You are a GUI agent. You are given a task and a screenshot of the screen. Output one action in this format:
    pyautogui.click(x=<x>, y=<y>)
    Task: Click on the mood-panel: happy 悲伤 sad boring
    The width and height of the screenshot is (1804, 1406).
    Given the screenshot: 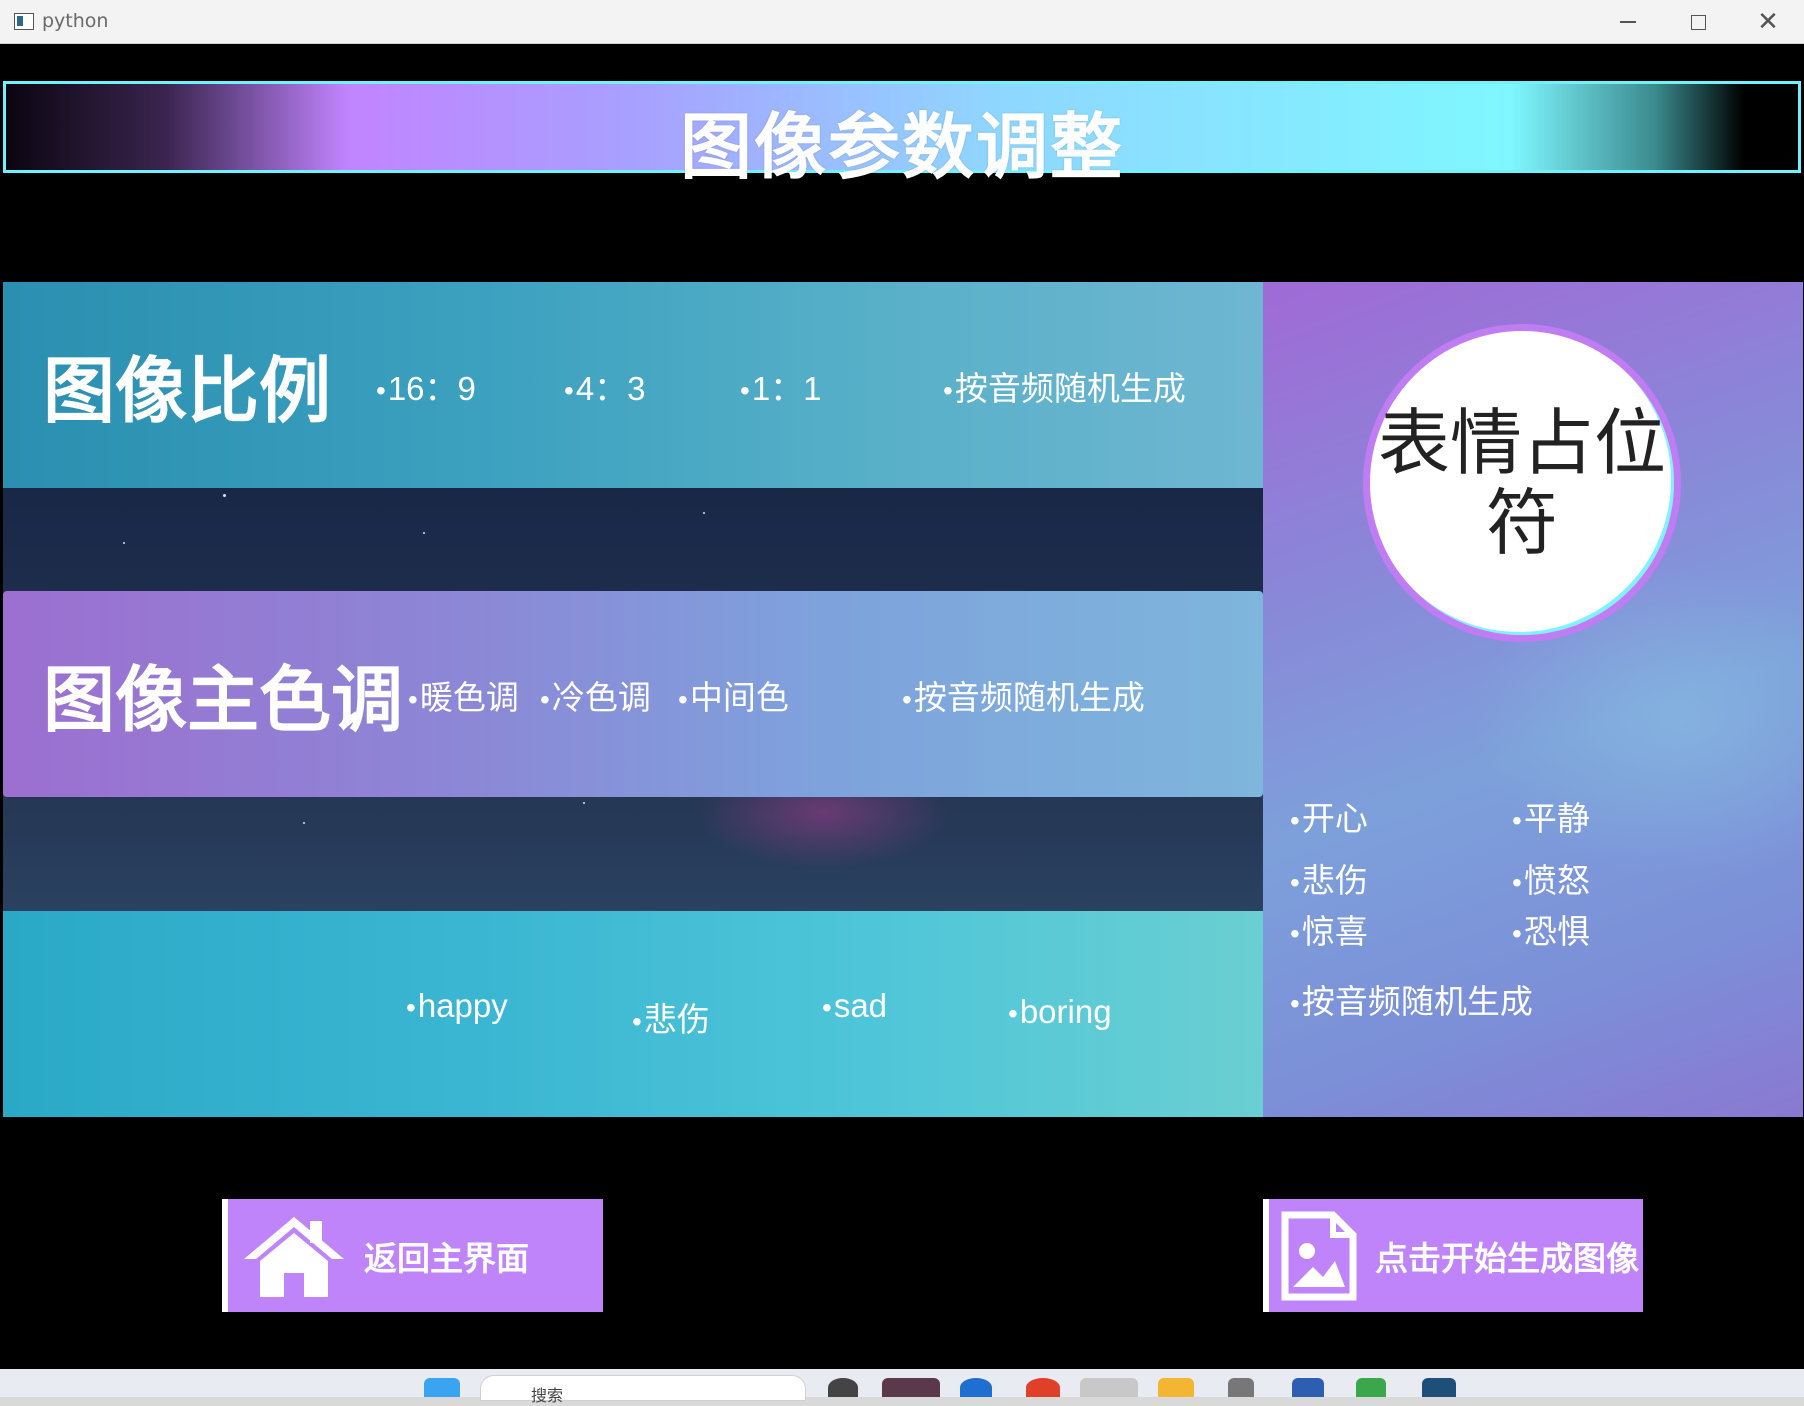 What is the action you would take?
    pyautogui.click(x=633, y=1014)
    